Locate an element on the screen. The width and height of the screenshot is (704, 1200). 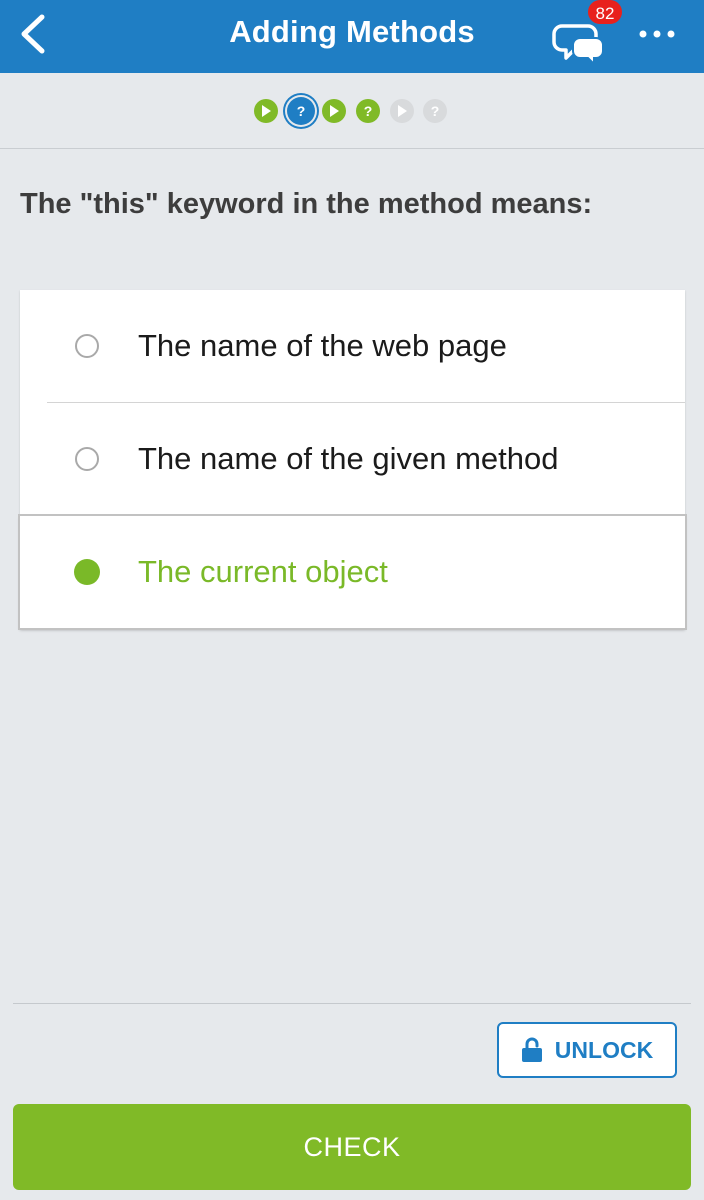
more-horizontal-icon is located at coordinates (657, 34).